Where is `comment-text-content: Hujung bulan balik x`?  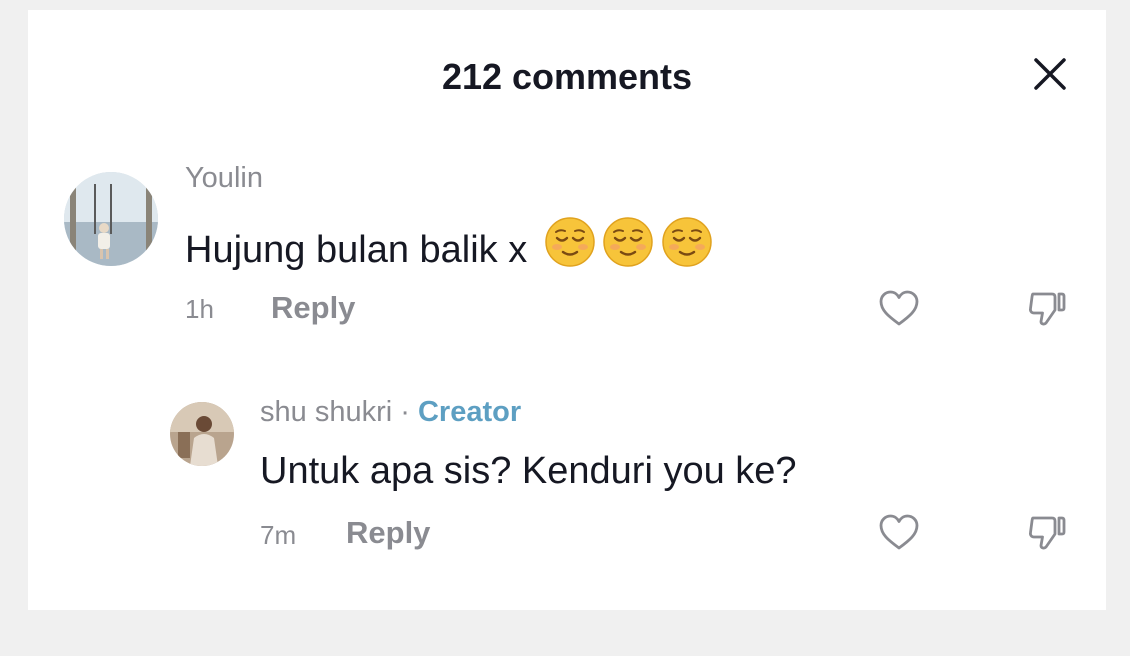
comment-text-content: Hujung bulan balik x is located at coordinates (356, 250).